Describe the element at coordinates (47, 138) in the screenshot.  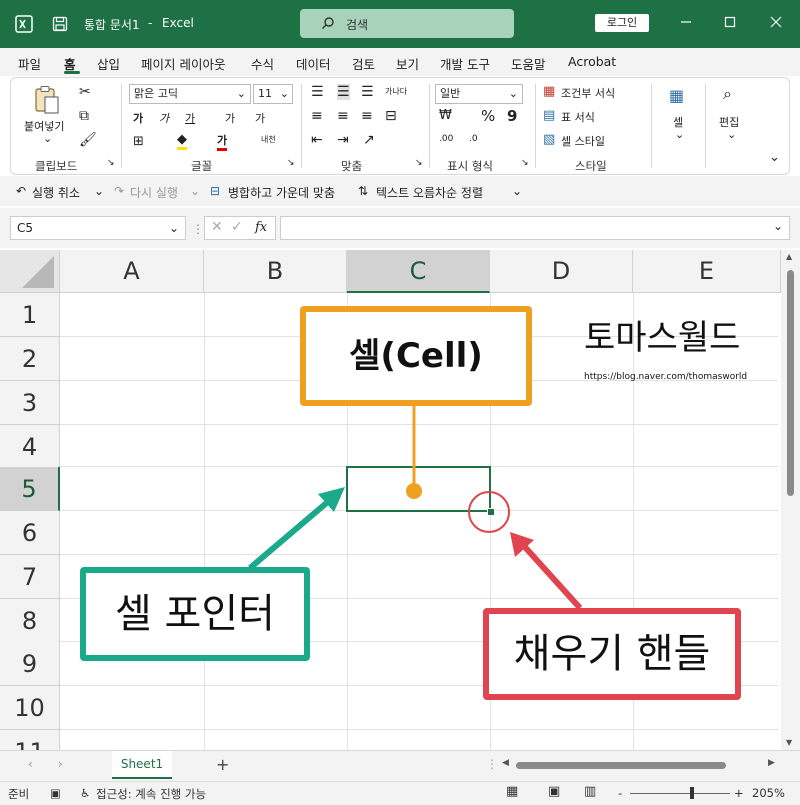
I see `paste-dropdown-icon: ⌄` at that location.